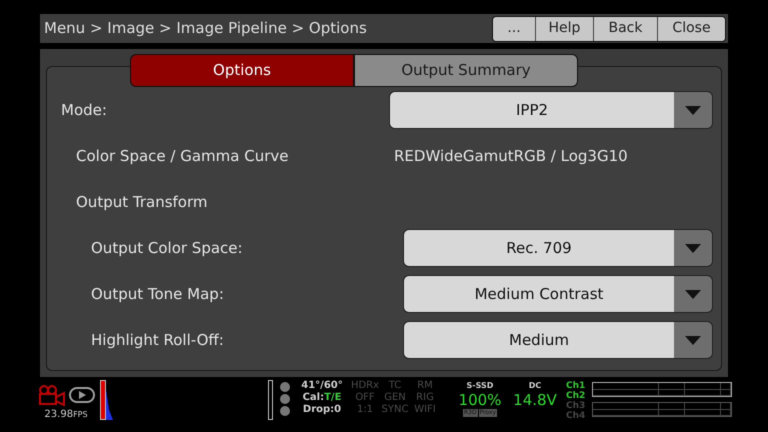 This screenshot has width=768, height=432. I want to click on status-text: WIFI, so click(425, 410).